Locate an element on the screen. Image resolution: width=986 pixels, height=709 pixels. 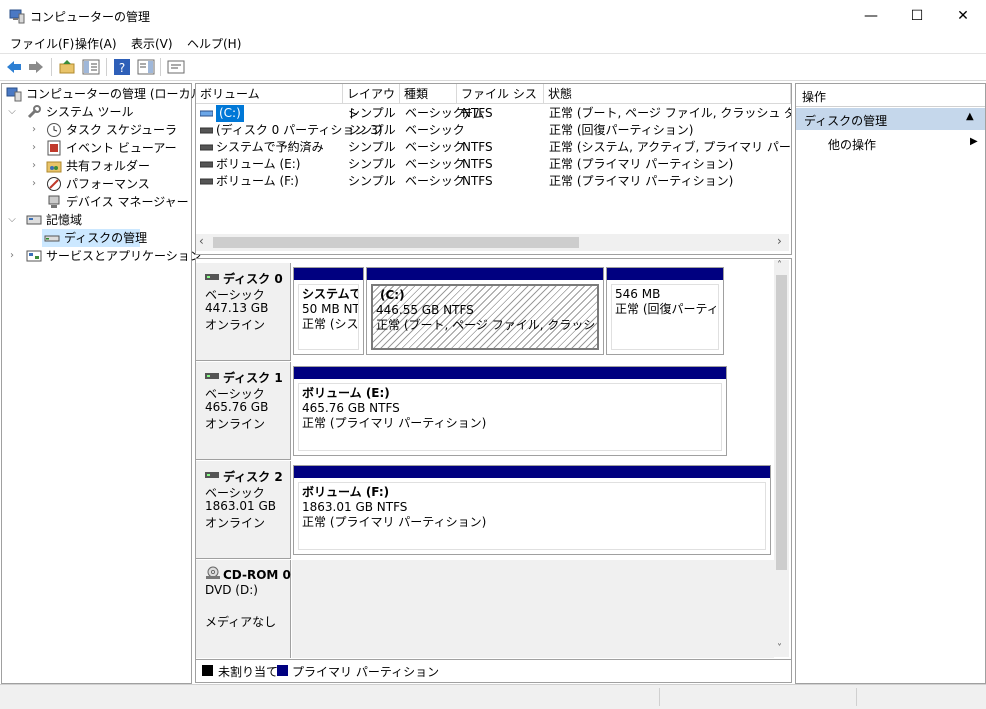
back-arrow-icon is located at coordinates (14, 67).